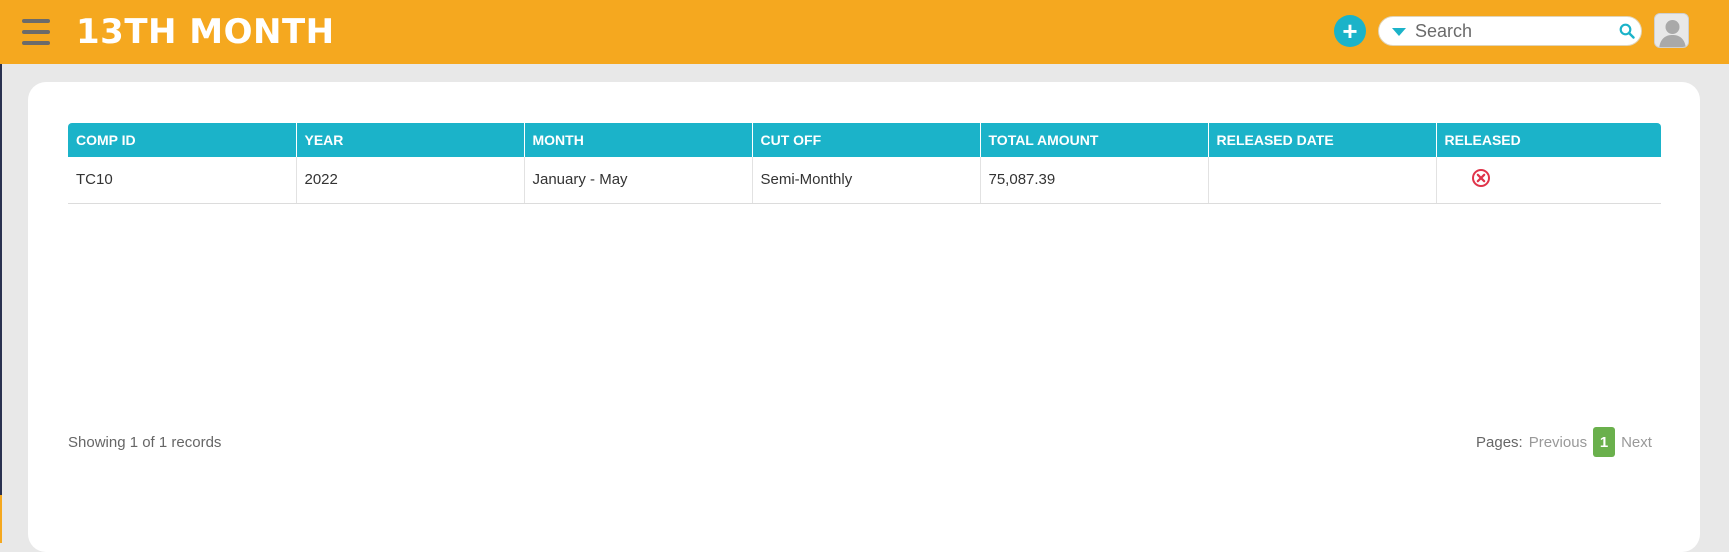 Image resolution: width=1729 pixels, height=552 pixels. I want to click on plus-icon: +, so click(1350, 31).